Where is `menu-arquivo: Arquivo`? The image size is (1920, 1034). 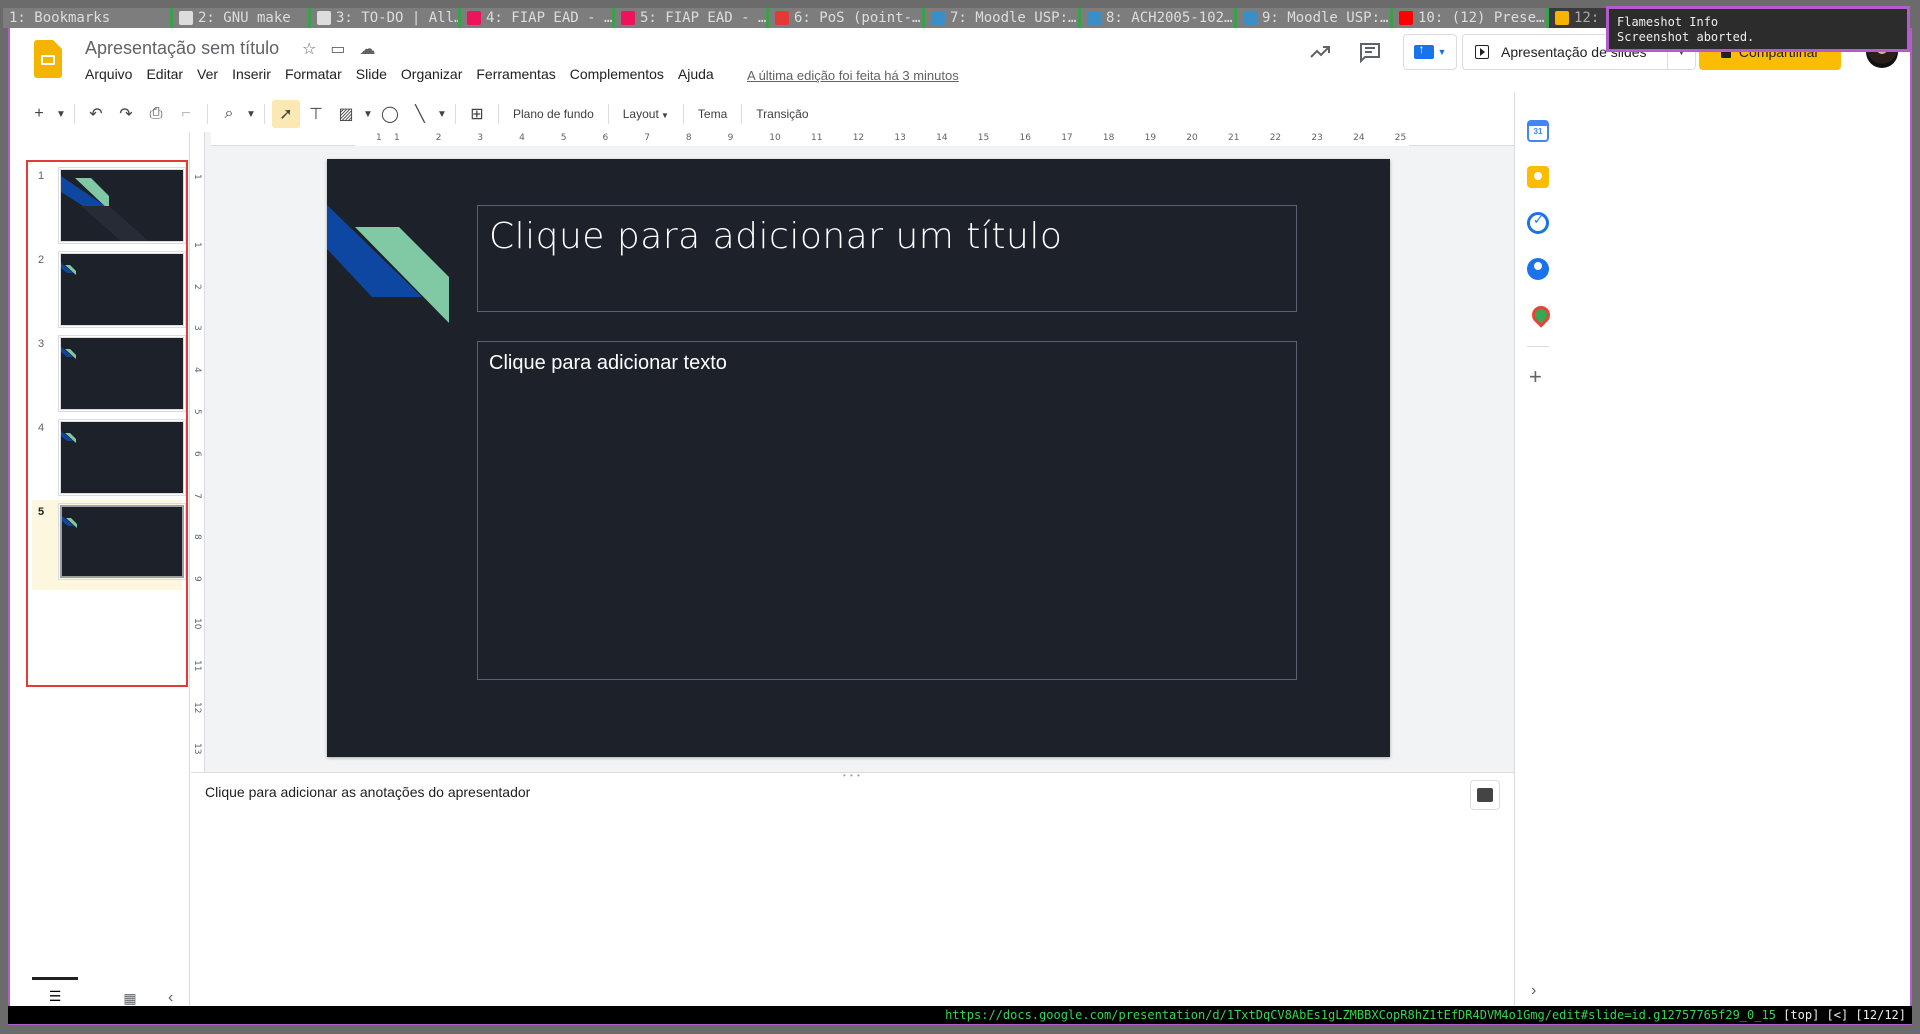
menu-arquivo: Arquivo is located at coordinates (112, 74).